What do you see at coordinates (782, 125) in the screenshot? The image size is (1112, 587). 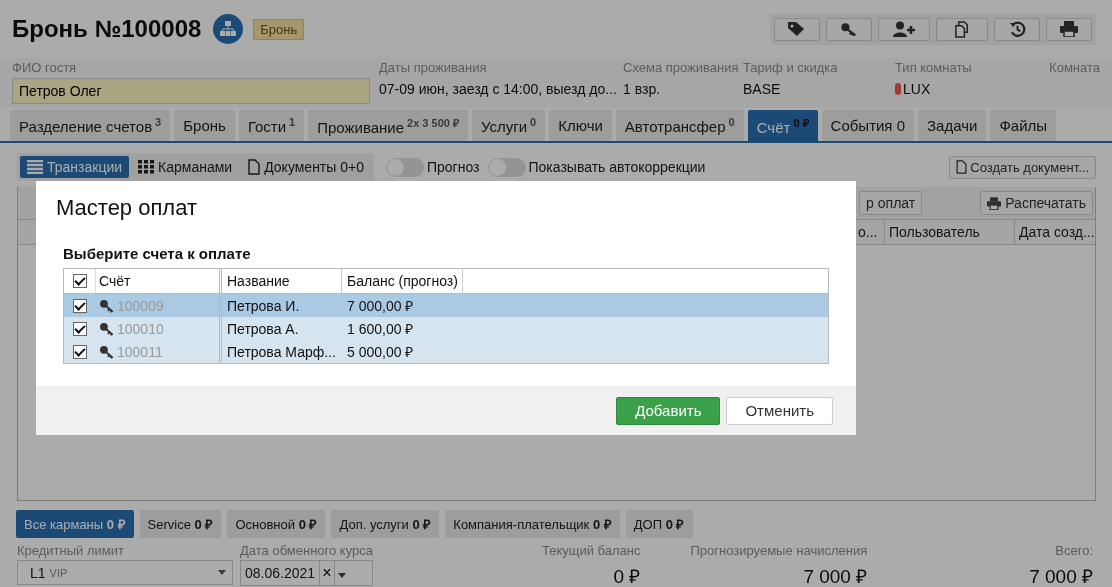 I see `tab: Счёт $^{0 ₽}$` at bounding box center [782, 125].